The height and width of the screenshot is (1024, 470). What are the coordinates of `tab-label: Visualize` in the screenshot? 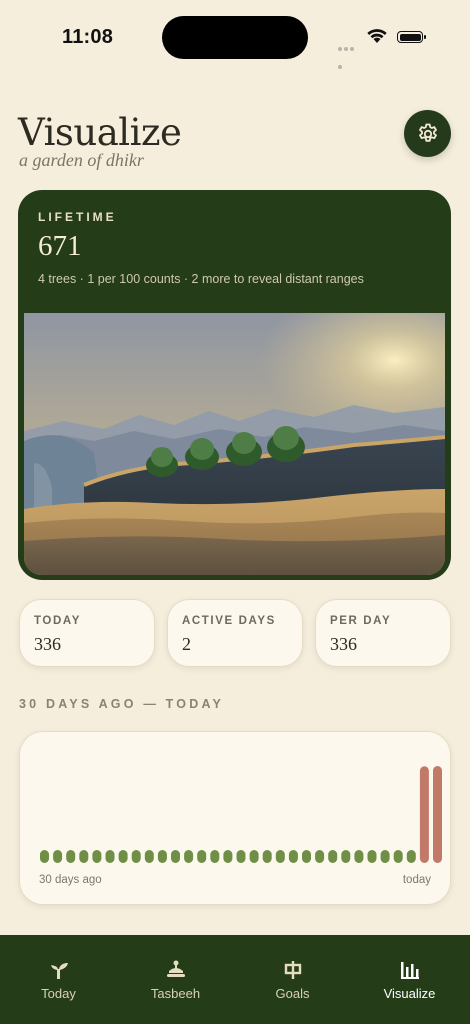 It's located at (409, 993).